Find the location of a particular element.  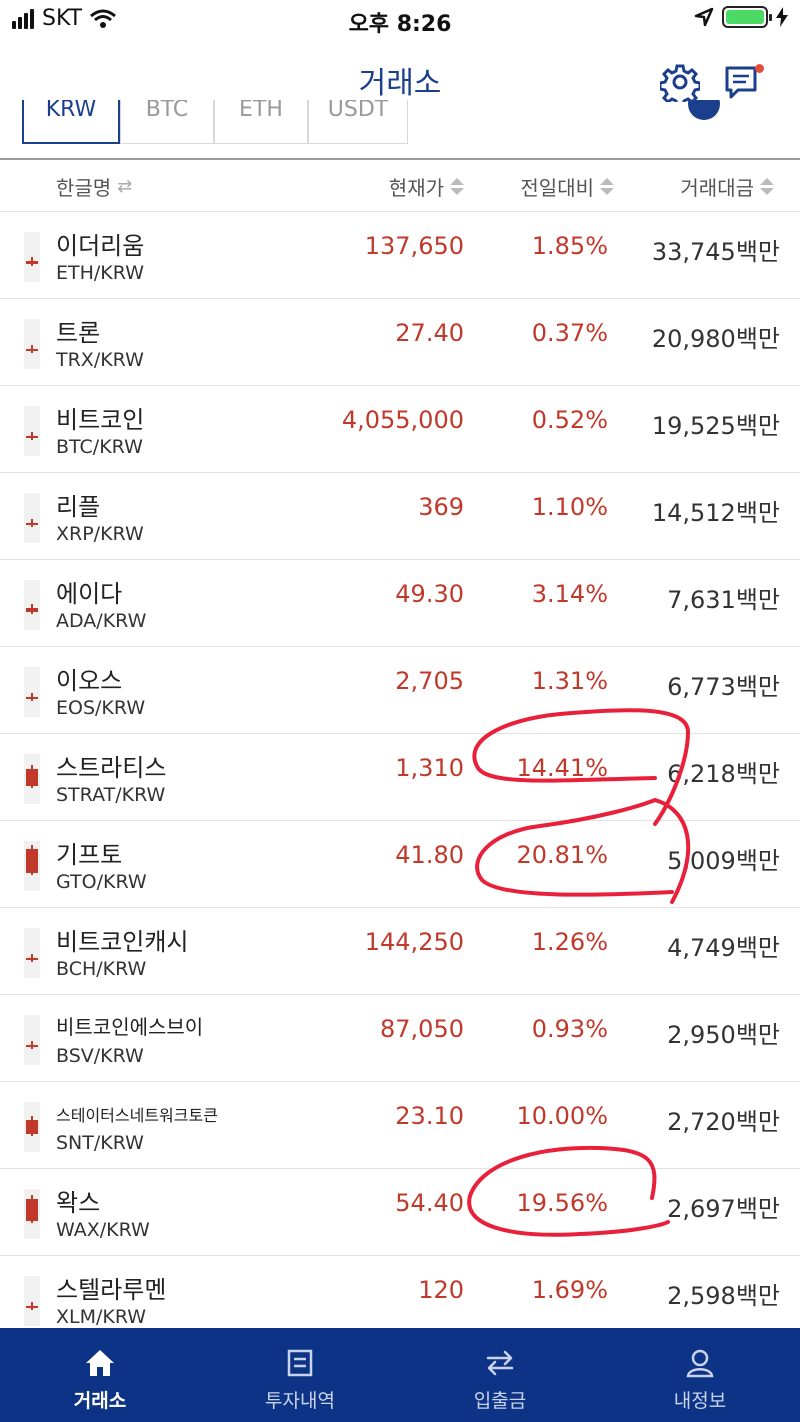

coin-symbol: XLM/KRW is located at coordinates (101, 1317).